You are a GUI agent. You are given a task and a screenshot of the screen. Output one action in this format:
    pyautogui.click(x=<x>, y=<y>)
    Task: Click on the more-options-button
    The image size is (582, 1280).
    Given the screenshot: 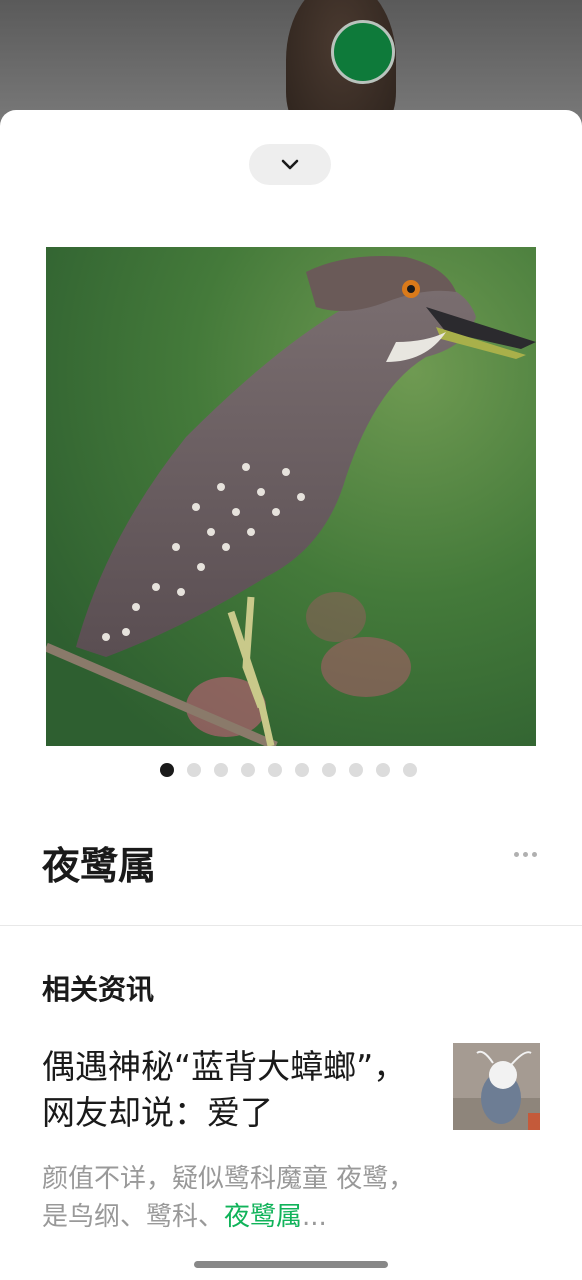 What is the action you would take?
    pyautogui.click(x=527, y=854)
    